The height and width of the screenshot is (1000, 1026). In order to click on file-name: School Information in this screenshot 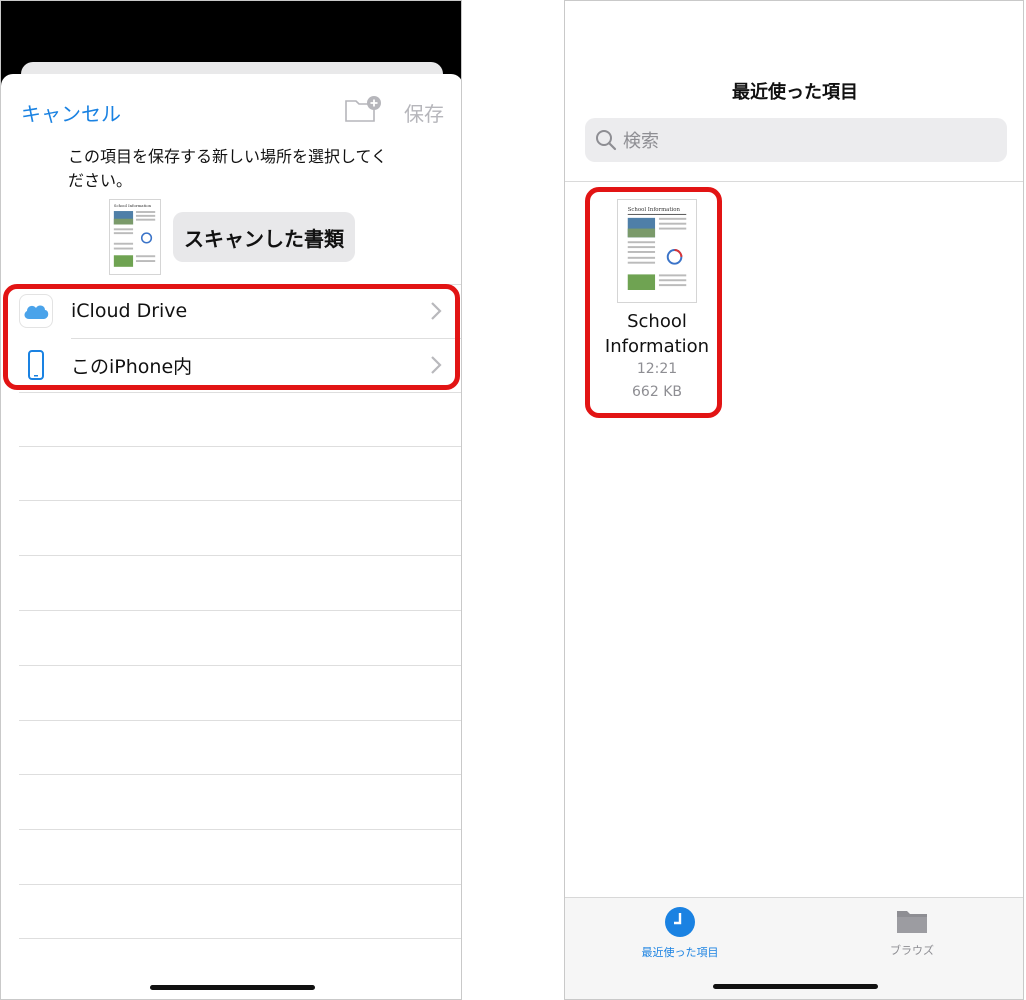, I will do `click(657, 334)`.